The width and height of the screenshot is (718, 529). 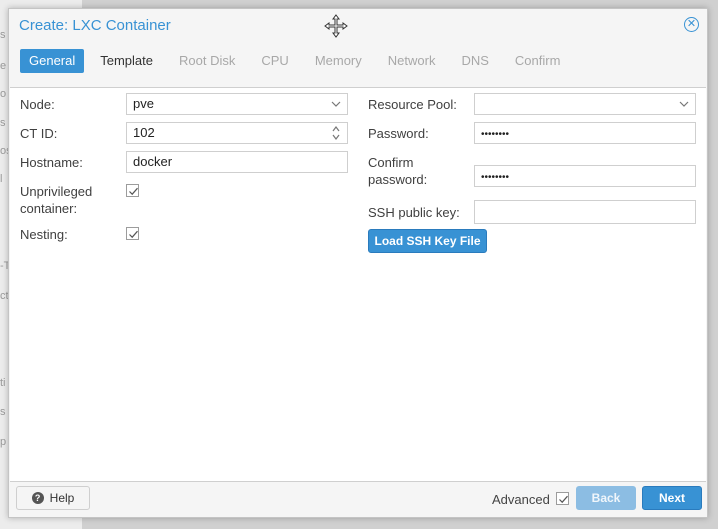 I want to click on spinner-arrows-icon, so click(x=336, y=133).